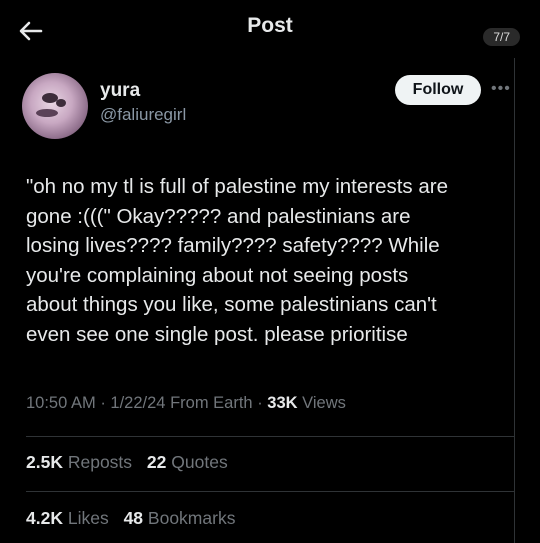 Image resolution: width=540 pixels, height=543 pixels. What do you see at coordinates (211, 403) in the screenshot?
I see `post-location: From Earth` at bounding box center [211, 403].